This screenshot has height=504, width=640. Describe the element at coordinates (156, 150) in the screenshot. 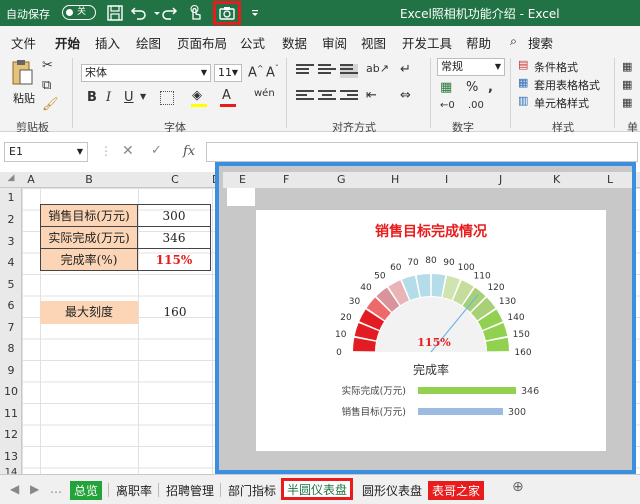

I see `enter-icon: ✓` at that location.